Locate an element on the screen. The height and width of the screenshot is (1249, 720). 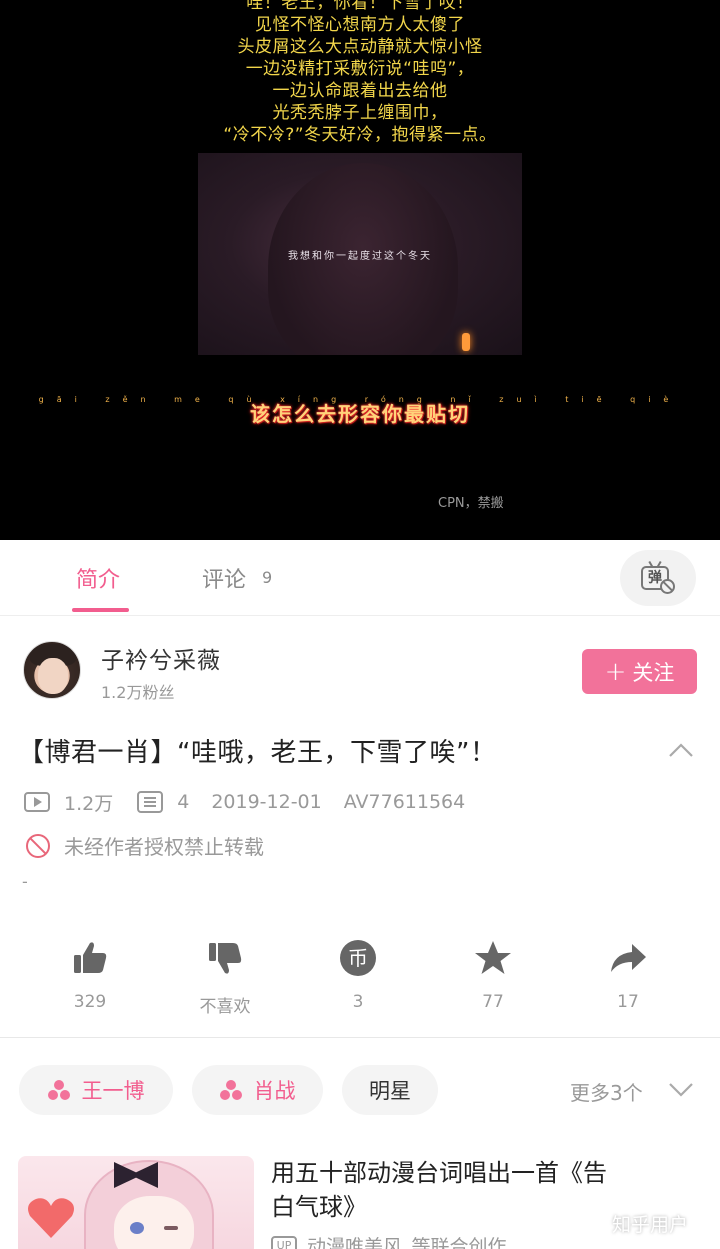
lyric-line: 见怪不怪心想南方人太傻了 is located at coordinates (360, 25).